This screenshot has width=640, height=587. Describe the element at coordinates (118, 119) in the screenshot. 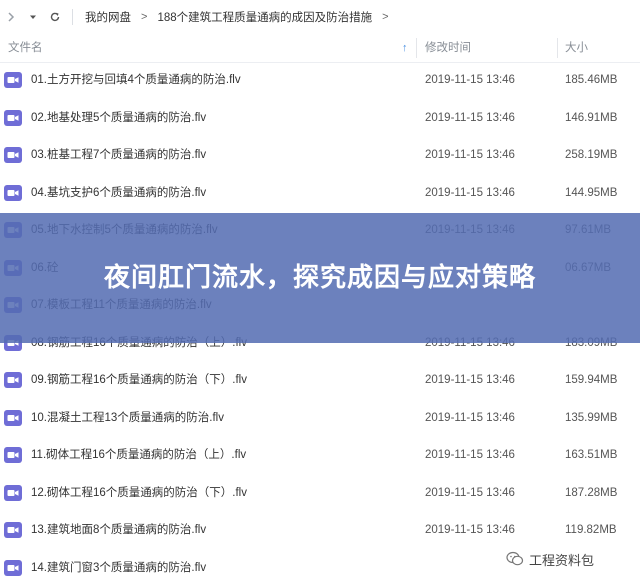

I see `file-name: 02.地基处理5个质量通病的防治.flv` at that location.